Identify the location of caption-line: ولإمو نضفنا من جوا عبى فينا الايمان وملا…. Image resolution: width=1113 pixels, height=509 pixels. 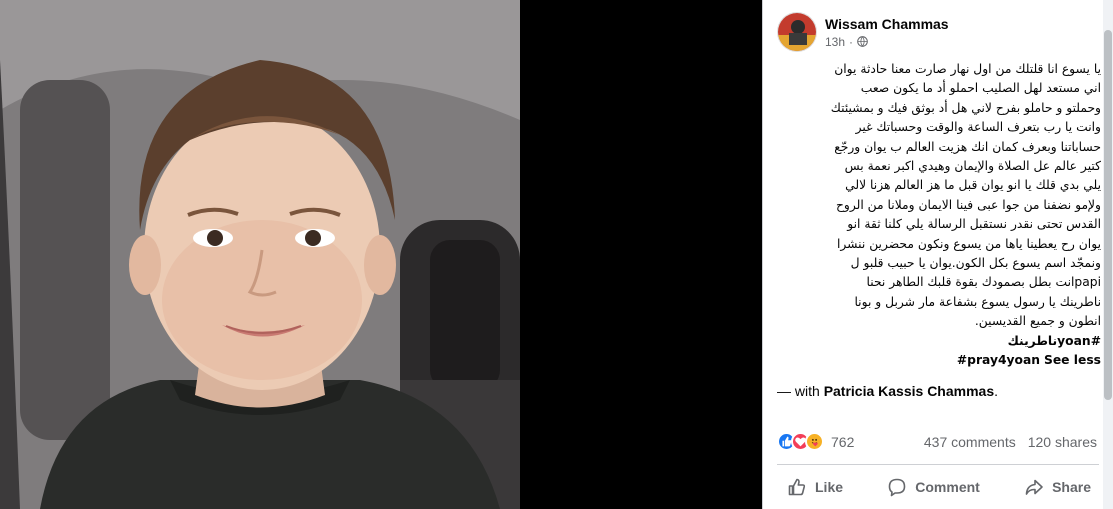
(968, 204).